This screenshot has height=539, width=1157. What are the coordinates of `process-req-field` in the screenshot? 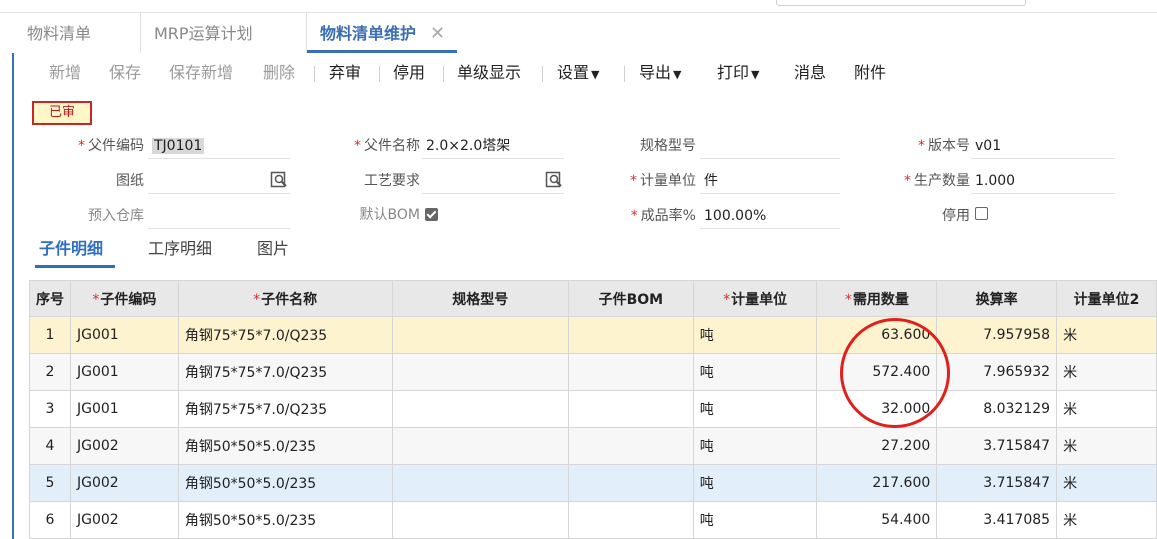 It's located at (493, 181).